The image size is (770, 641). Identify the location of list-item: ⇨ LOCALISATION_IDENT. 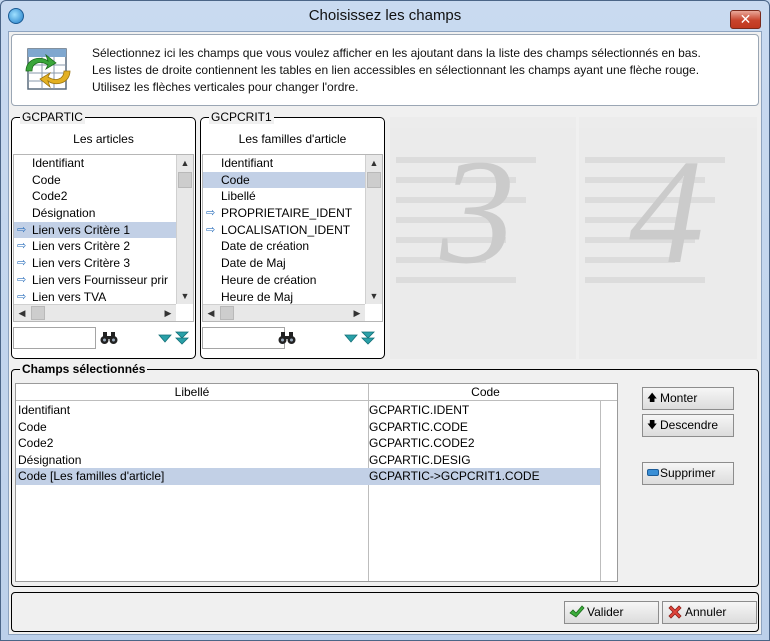
(284, 230).